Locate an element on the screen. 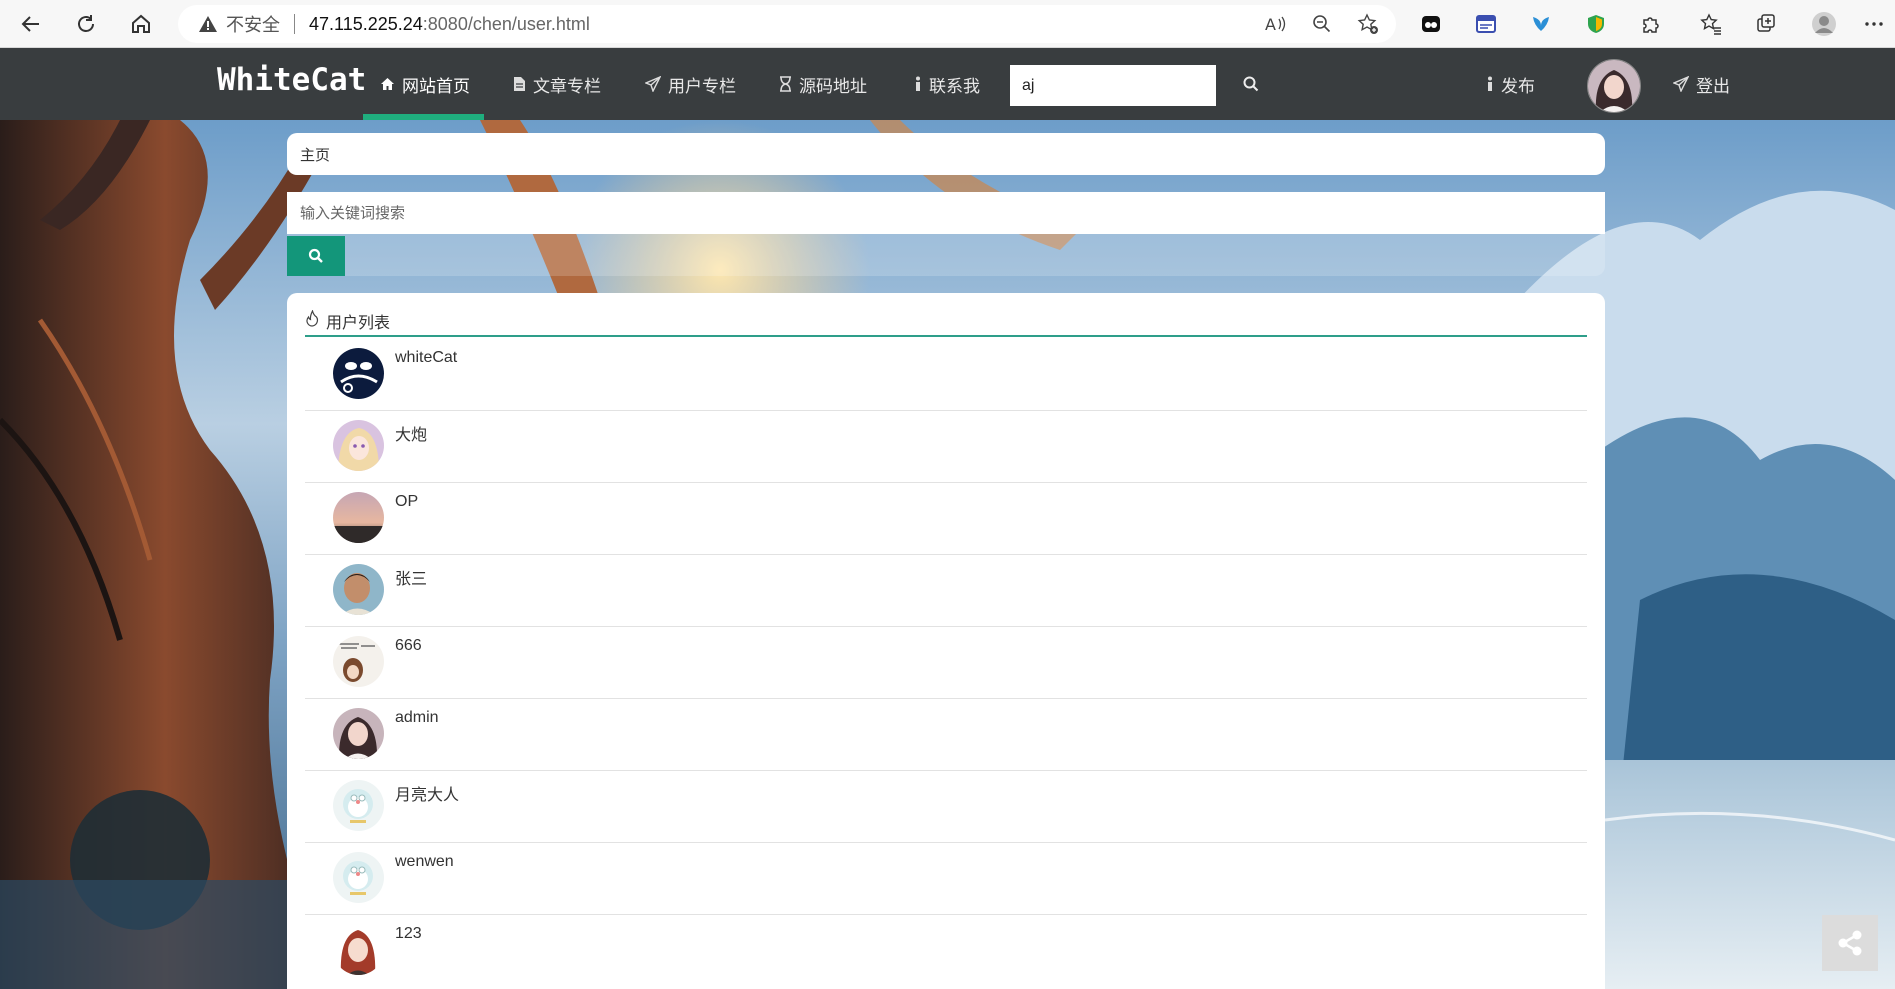  user-name: wenwen is located at coordinates (424, 862).